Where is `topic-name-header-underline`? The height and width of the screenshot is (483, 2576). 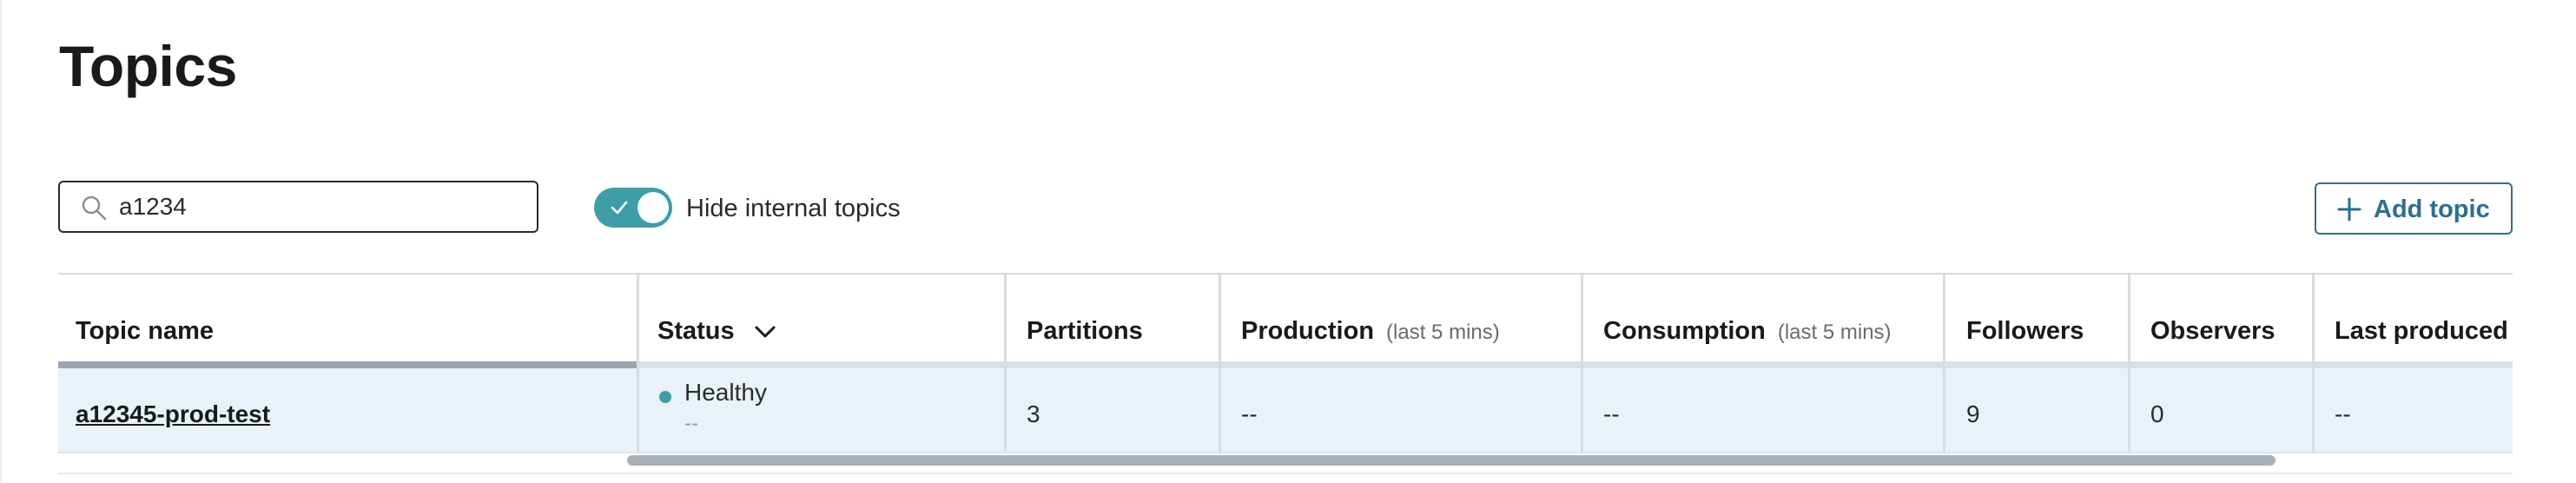
topic-name-header-underline is located at coordinates (348, 365).